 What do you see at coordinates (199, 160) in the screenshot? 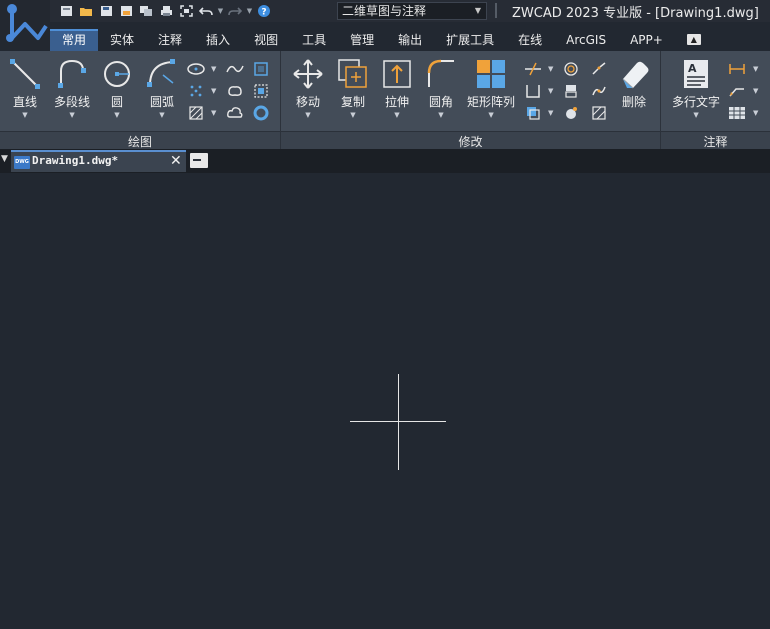
I see `new-drawing-tab-icon` at bounding box center [199, 160].